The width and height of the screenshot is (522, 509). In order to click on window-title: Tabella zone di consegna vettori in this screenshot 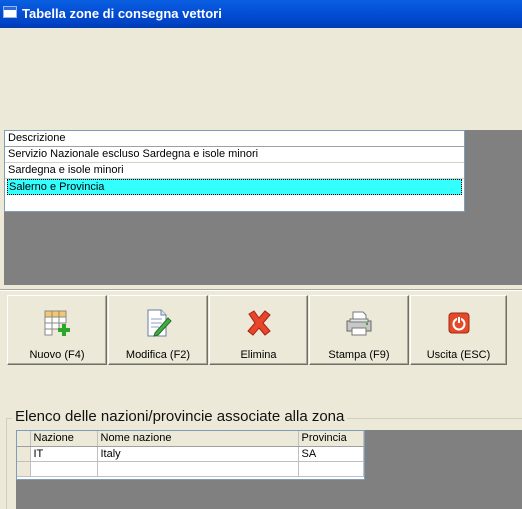, I will do `click(122, 13)`.